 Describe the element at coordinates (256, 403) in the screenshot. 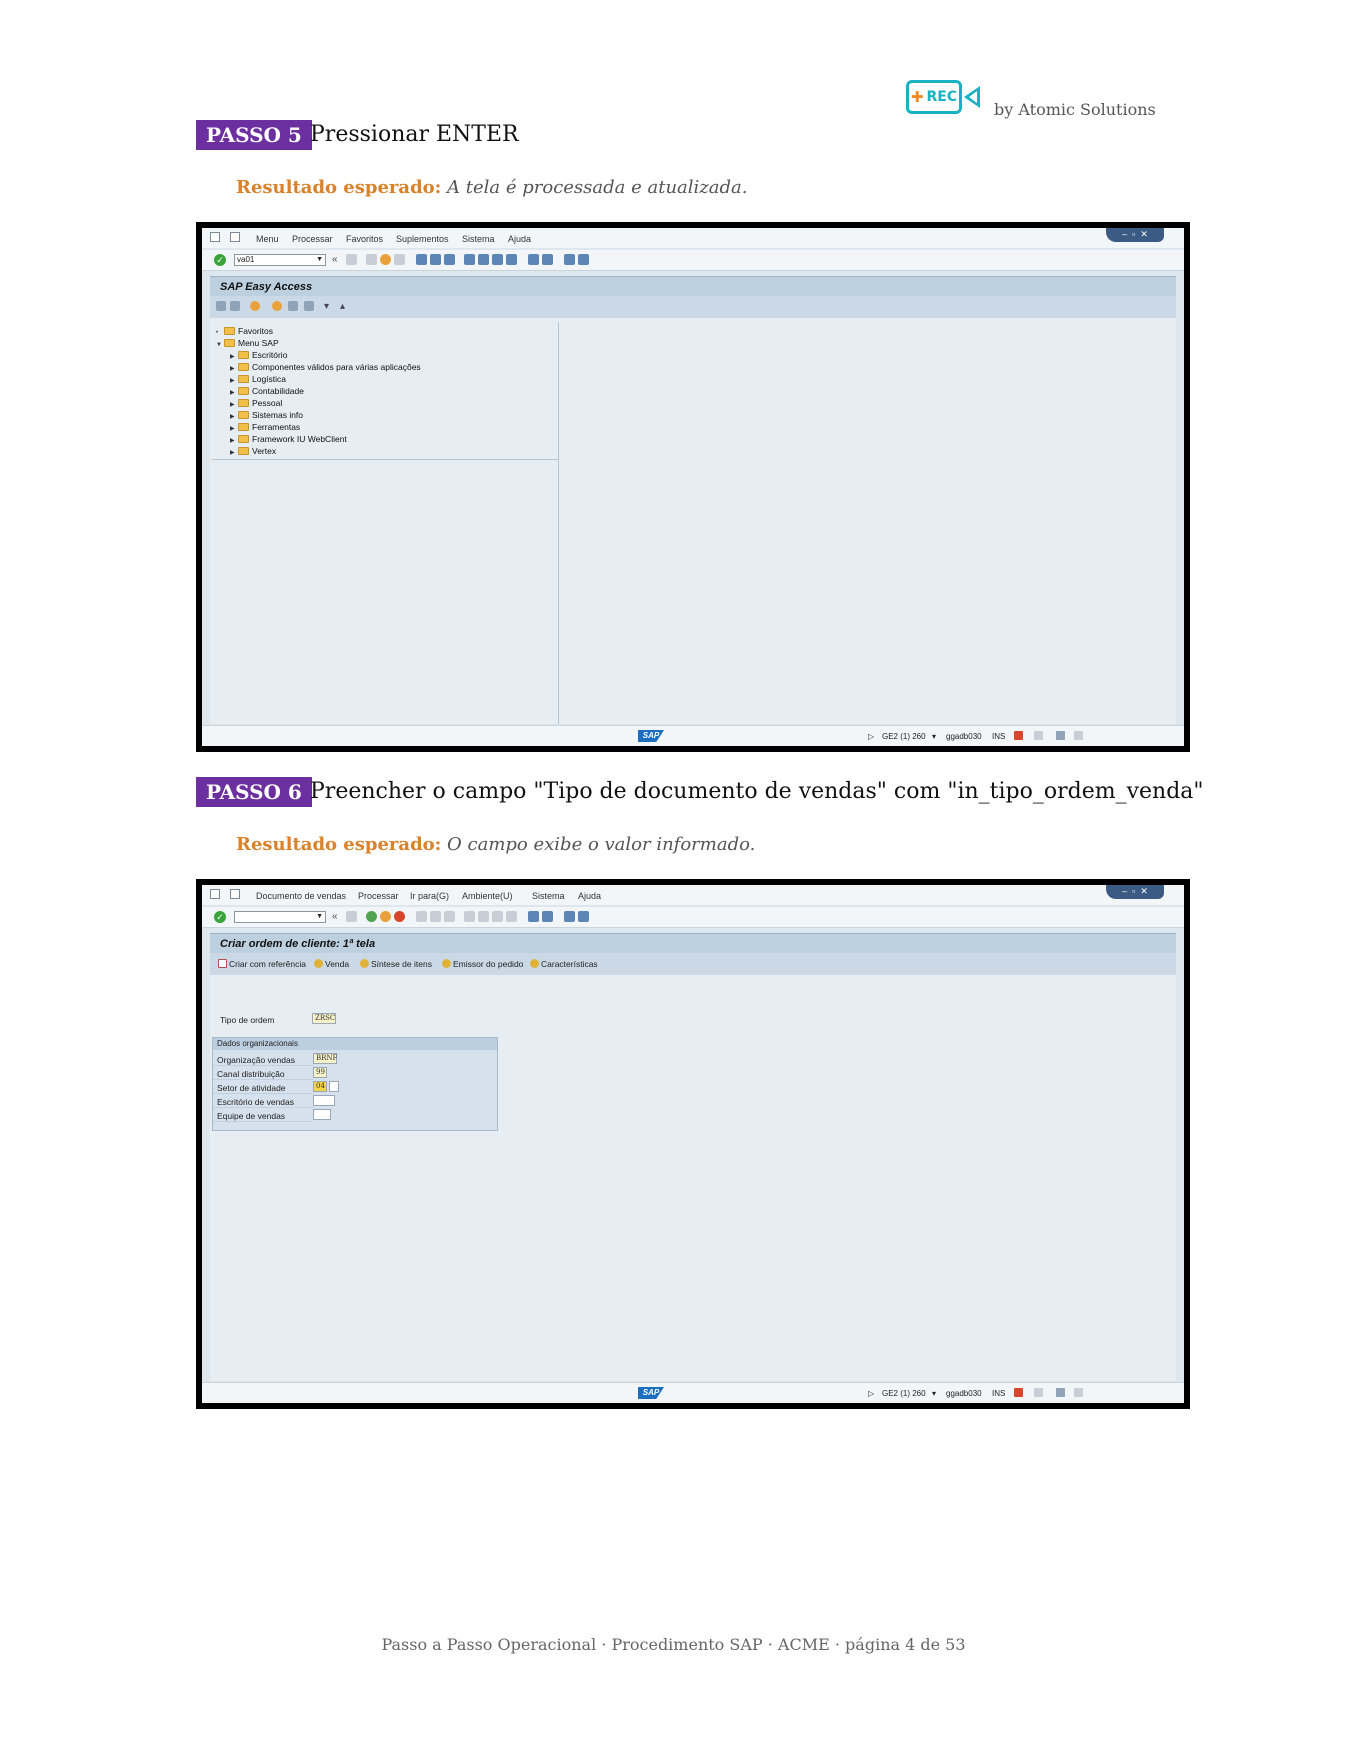

I see `tree-node: ▶ Pessoal` at that location.